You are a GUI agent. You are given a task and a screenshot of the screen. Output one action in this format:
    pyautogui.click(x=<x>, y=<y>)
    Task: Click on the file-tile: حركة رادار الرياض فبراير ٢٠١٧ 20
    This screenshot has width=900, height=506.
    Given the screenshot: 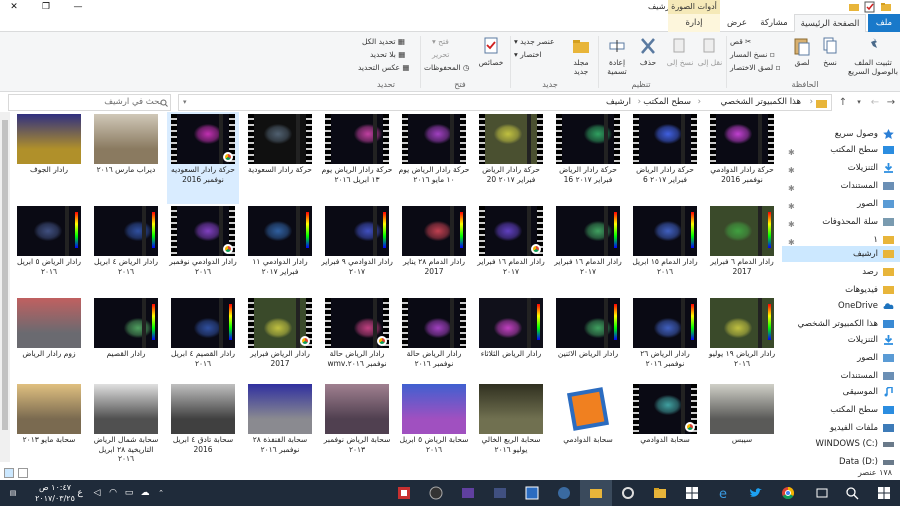 What is the action you would take?
    pyautogui.click(x=511, y=158)
    